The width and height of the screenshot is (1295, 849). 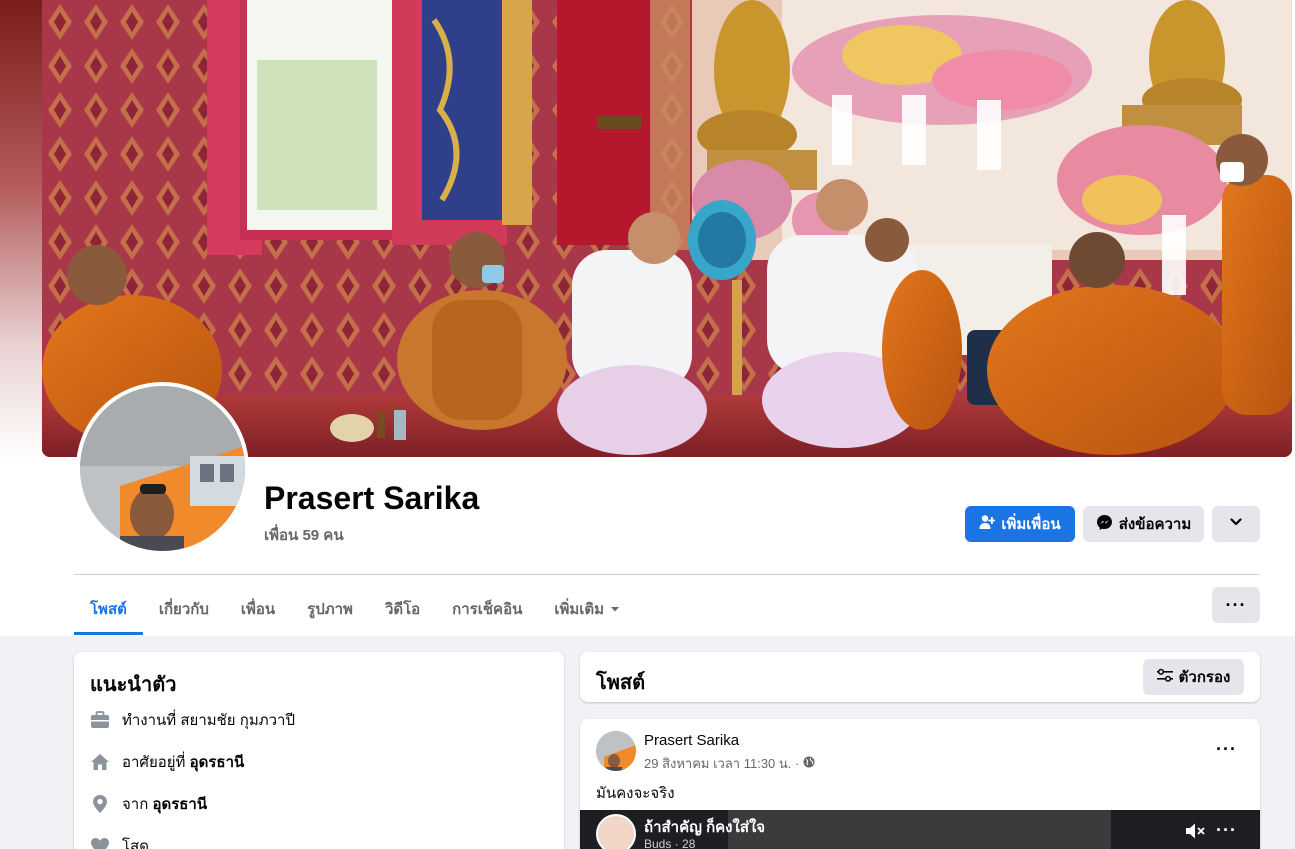 What do you see at coordinates (133, 685) in the screenshot?
I see `intro-title: แนะนำตัว` at bounding box center [133, 685].